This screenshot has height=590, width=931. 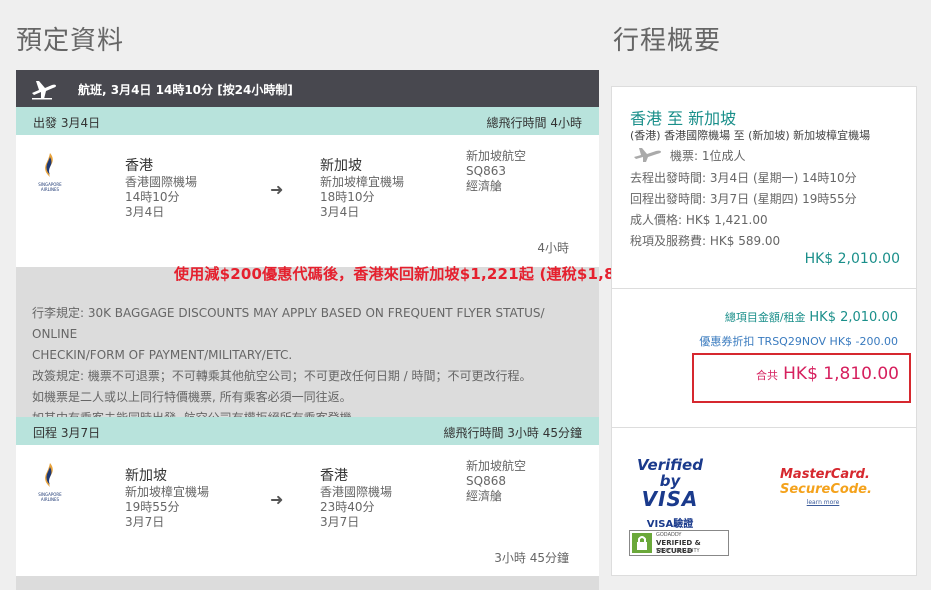 What do you see at coordinates (162, 355) in the screenshot?
I see `baggage-rule-line2: CHECKIN/FORM OF PAYMENT/MILITARY/ETC.` at bounding box center [162, 355].